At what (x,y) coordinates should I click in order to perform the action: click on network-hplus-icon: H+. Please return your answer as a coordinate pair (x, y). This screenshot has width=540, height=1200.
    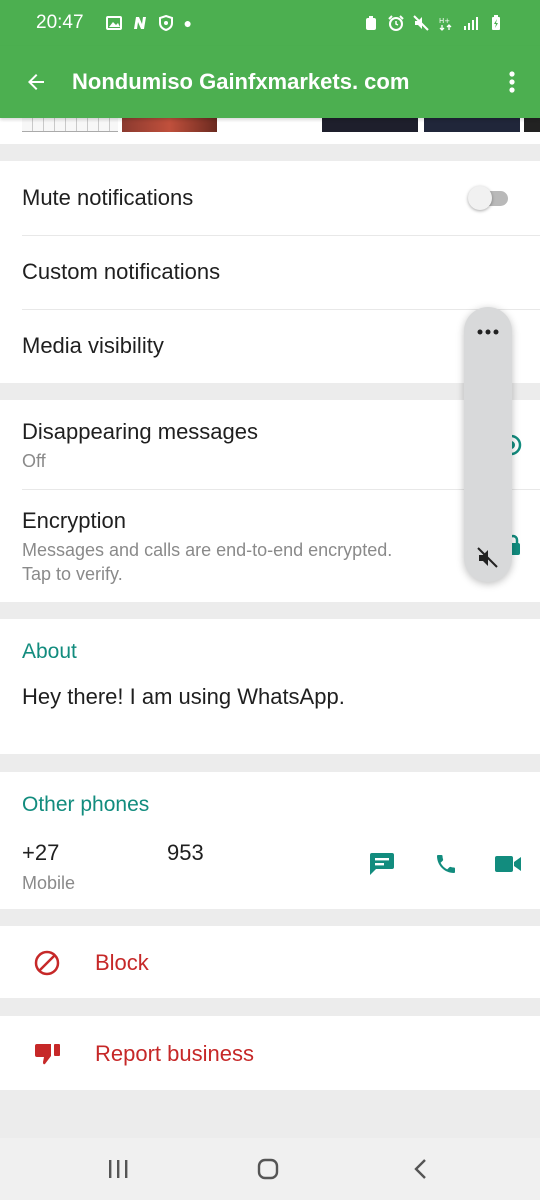
    Looking at the image, I should click on (445, 24).